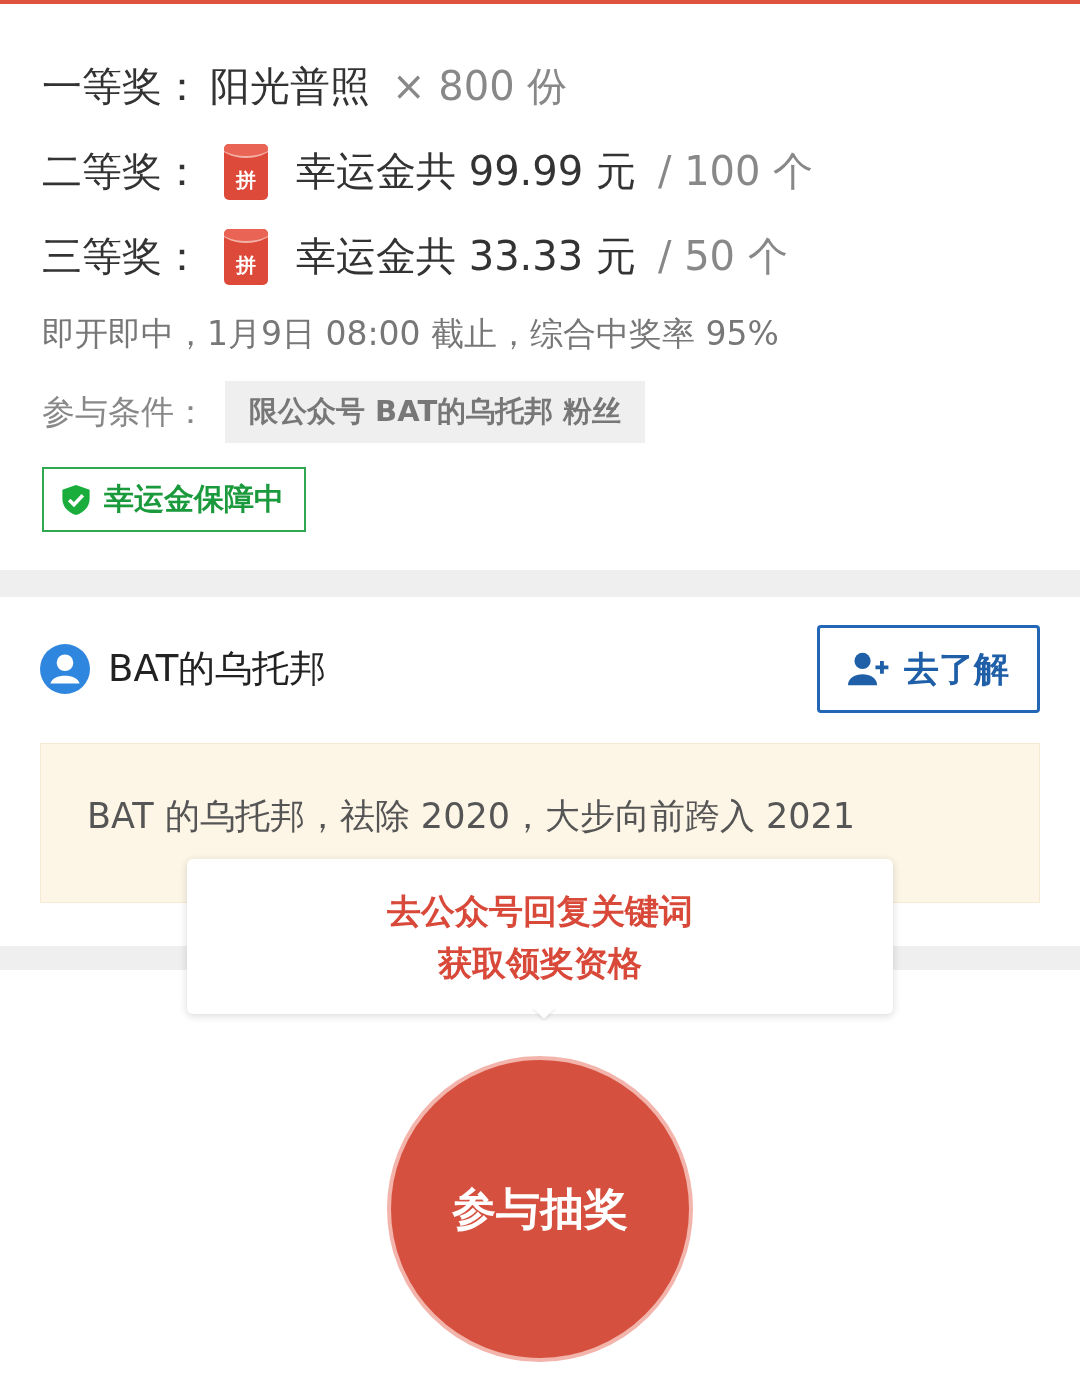 The image size is (1080, 1381). Describe the element at coordinates (435, 412) in the screenshot. I see `condition-tag: 限公众号 BAT的乌托邦 粉丝` at that location.